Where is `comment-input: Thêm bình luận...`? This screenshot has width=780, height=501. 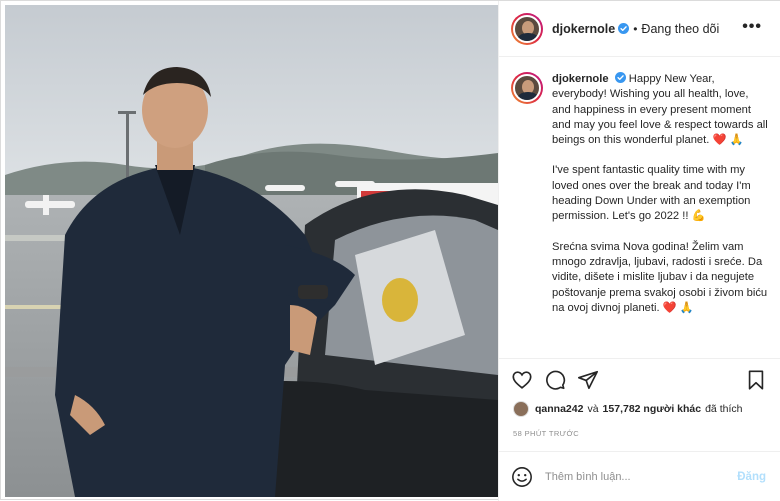
comment-input: Thêm bình luận... is located at coordinates (641, 477).